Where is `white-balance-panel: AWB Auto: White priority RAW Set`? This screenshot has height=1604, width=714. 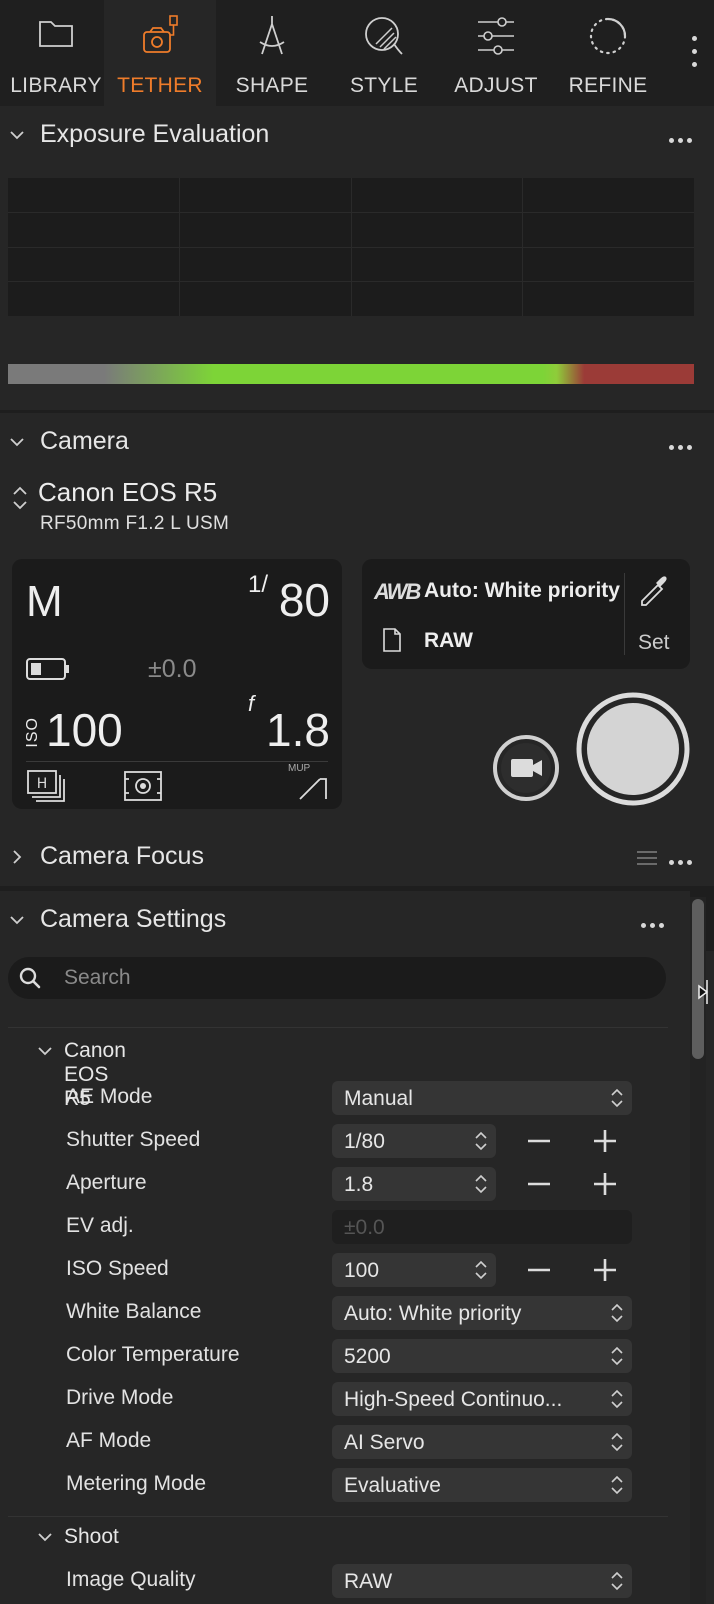
white-balance-panel: AWB Auto: White priority RAW Set is located at coordinates (526, 614).